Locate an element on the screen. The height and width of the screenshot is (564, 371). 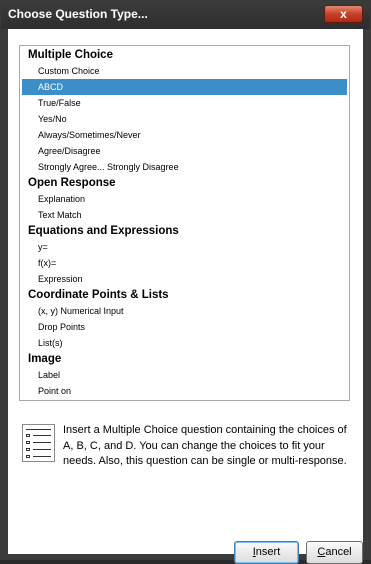
list-item: Yes/No is located at coordinates (184, 119).